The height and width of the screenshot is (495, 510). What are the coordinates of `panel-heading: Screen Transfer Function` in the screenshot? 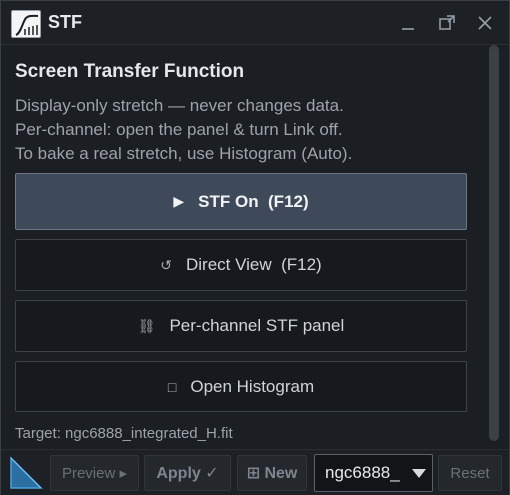 It's located at (130, 71).